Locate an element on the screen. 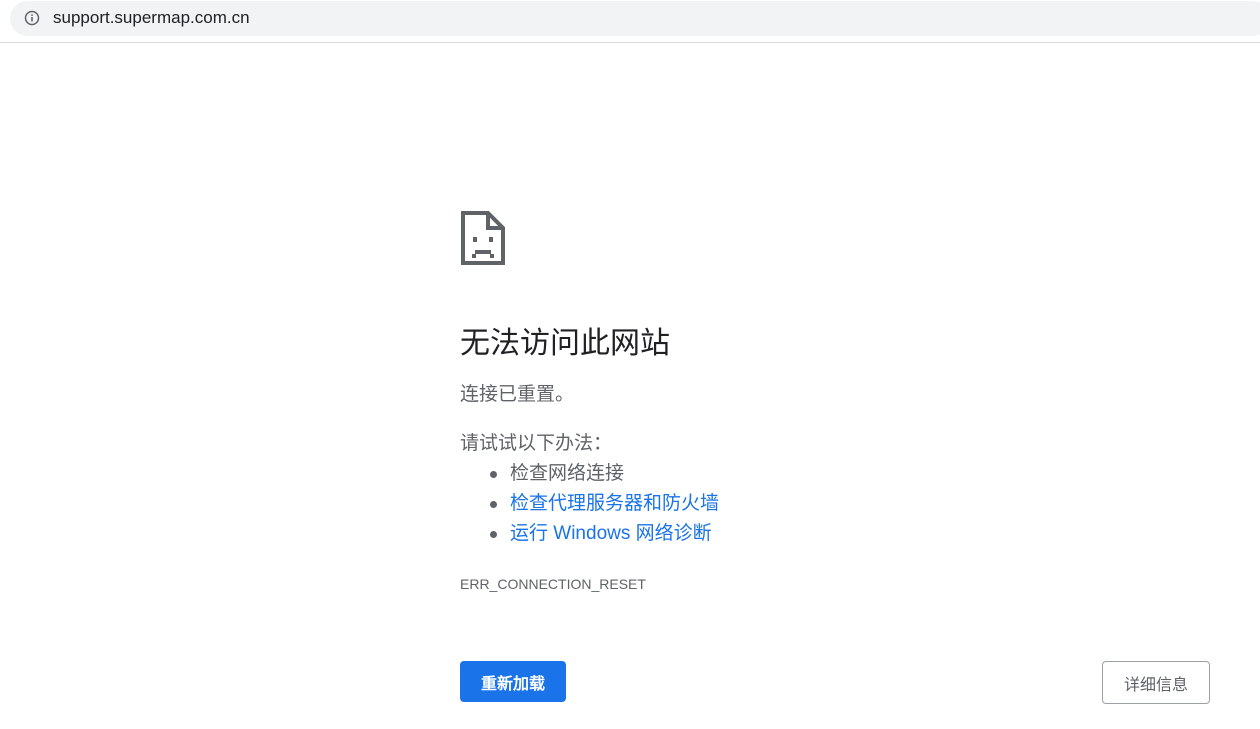  address-bar: support.supermap.com.cn is located at coordinates (630, 21).